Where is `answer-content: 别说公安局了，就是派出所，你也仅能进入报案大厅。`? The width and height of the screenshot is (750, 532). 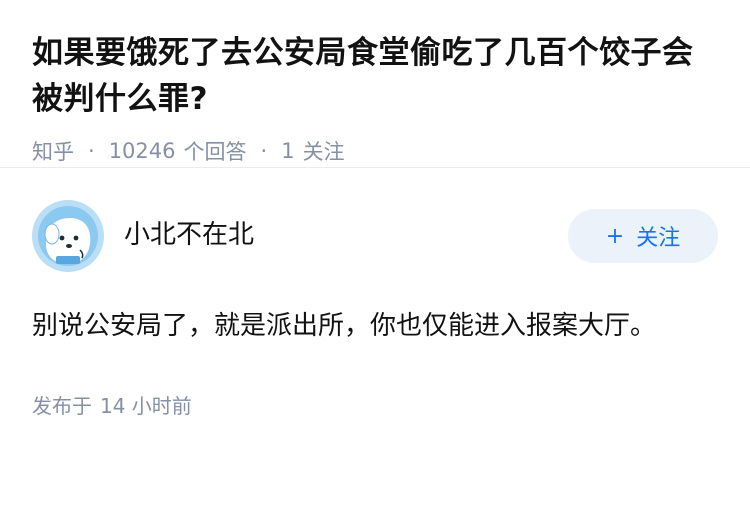 answer-content: 别说公安局了，就是派出所，你也仅能进入报案大厅。 is located at coordinates (375, 326).